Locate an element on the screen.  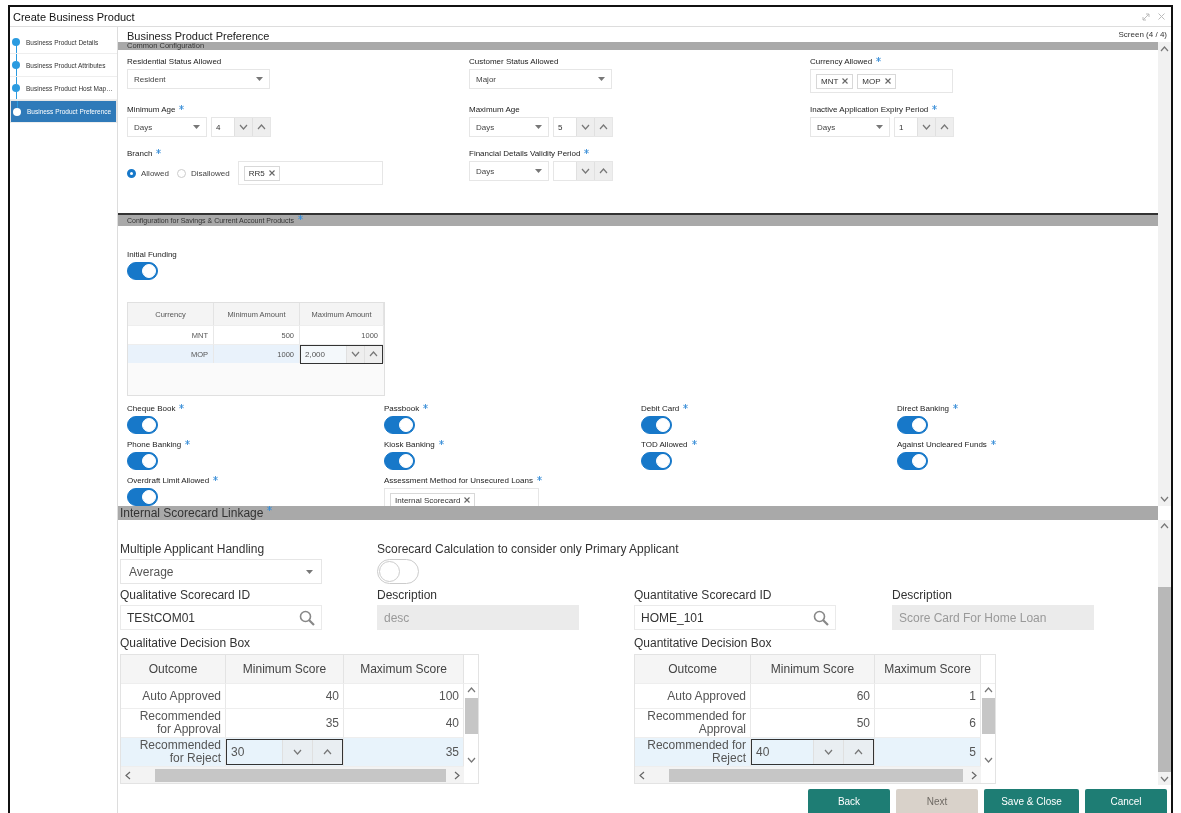
field-label: Initial Funding is located at coordinates (152, 254).